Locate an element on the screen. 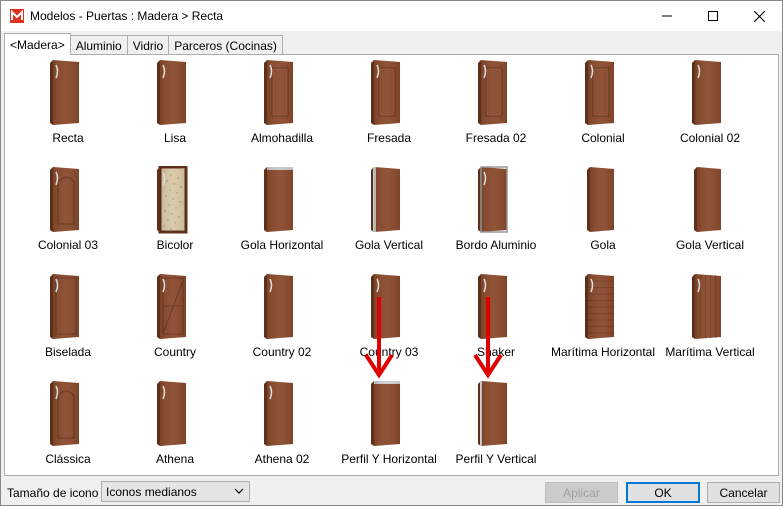 The height and width of the screenshot is (506, 783). chevron-down-icon is located at coordinates (239, 491).